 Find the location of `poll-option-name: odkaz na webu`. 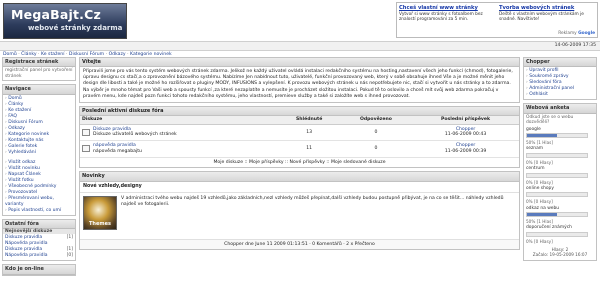

poll-option-name: odkaz na webu is located at coordinates (543, 208).